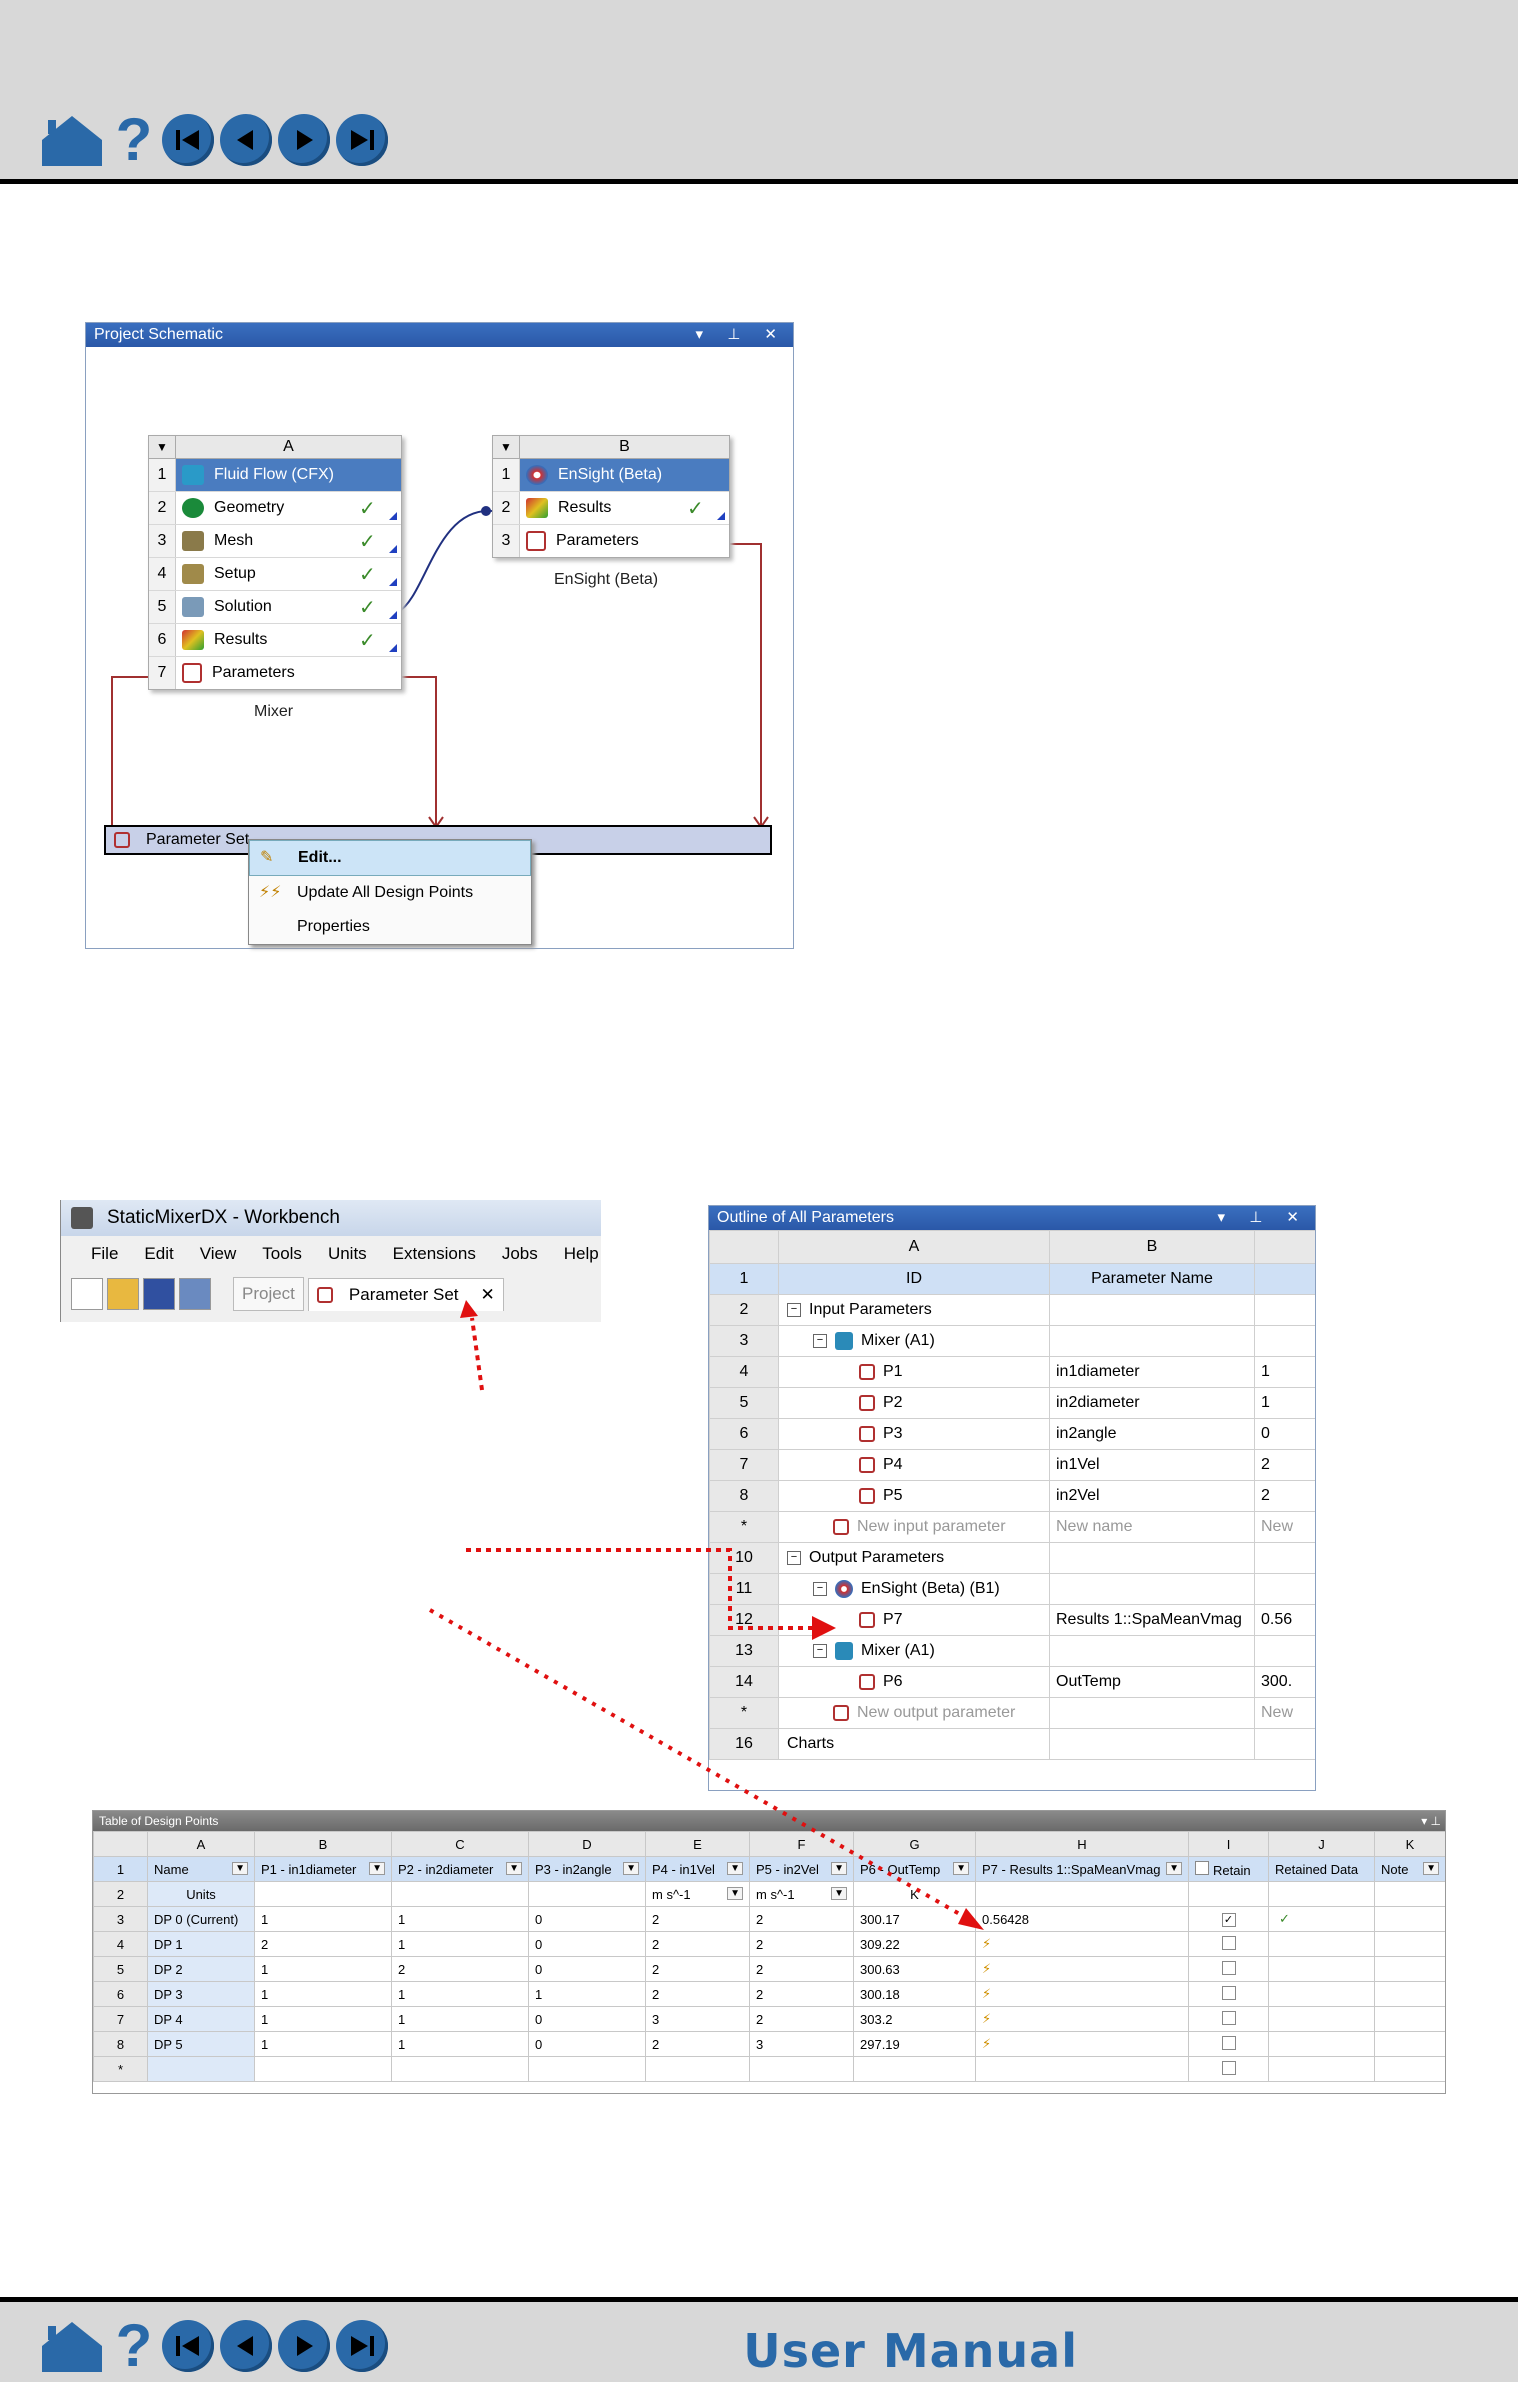 The height and width of the screenshot is (2382, 1518). Describe the element at coordinates (910, 2351) in the screenshot. I see `footer-title: User Manual` at that location.